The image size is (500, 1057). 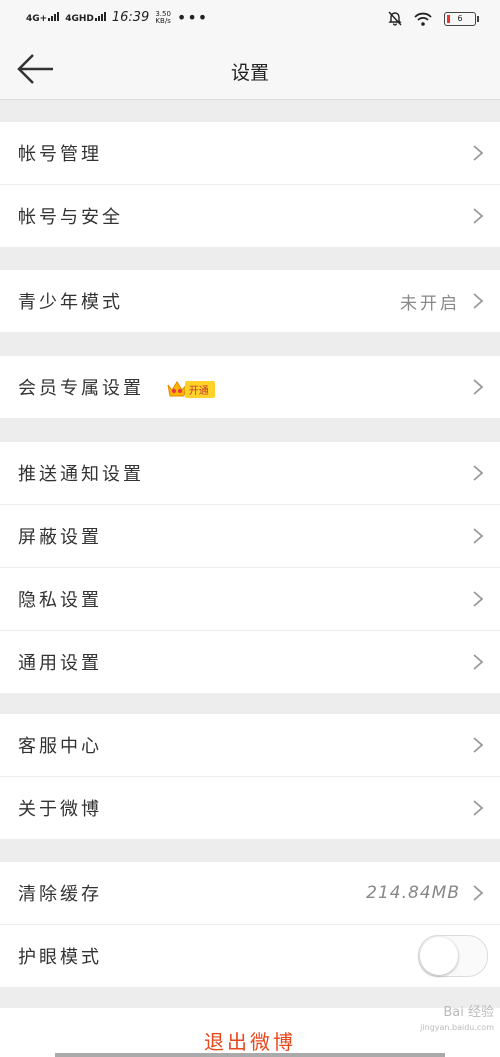 I want to click on settings-group-account: 帐号管理 帐号与安全, so click(x=250, y=184).